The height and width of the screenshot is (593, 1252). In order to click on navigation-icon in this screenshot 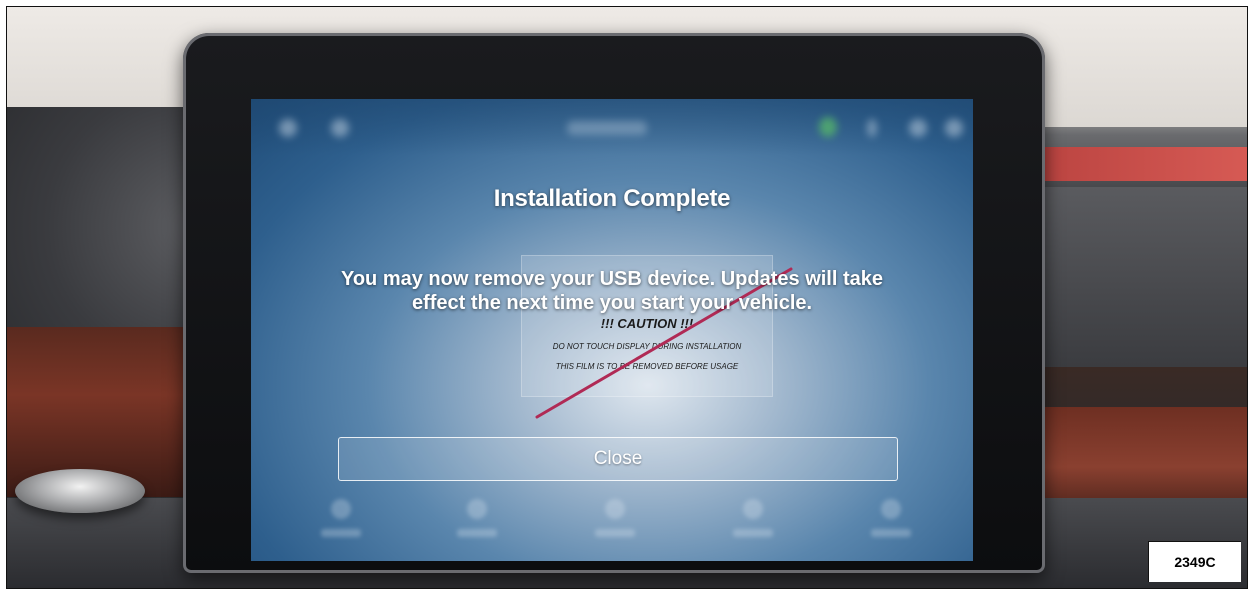, I will do `click(615, 509)`.